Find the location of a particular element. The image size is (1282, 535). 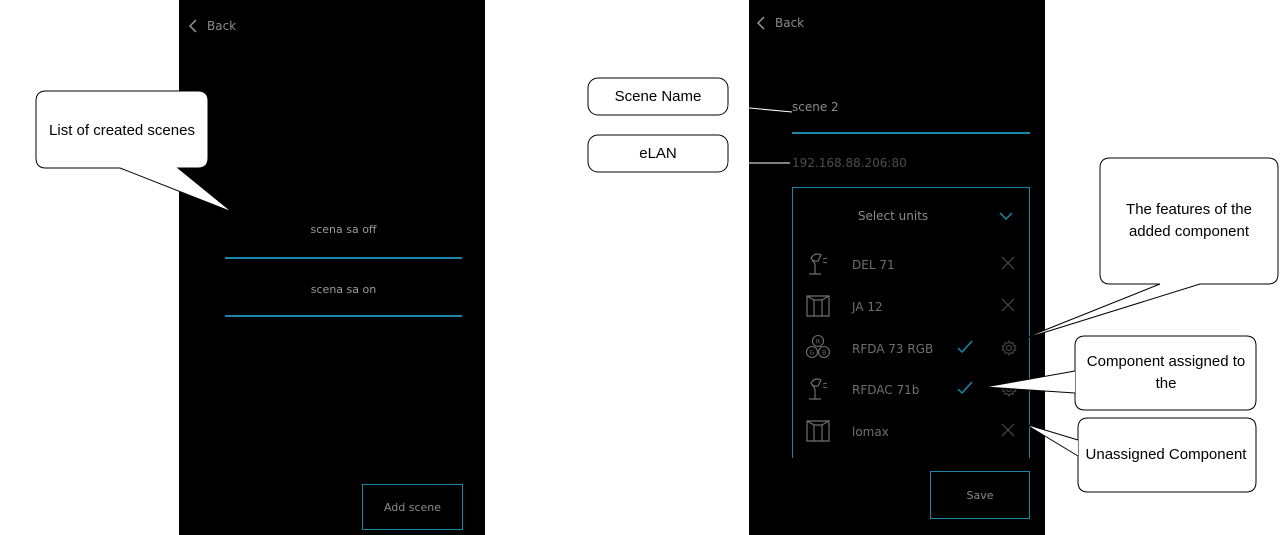

callout-elan: eLAN is located at coordinates (658, 153).